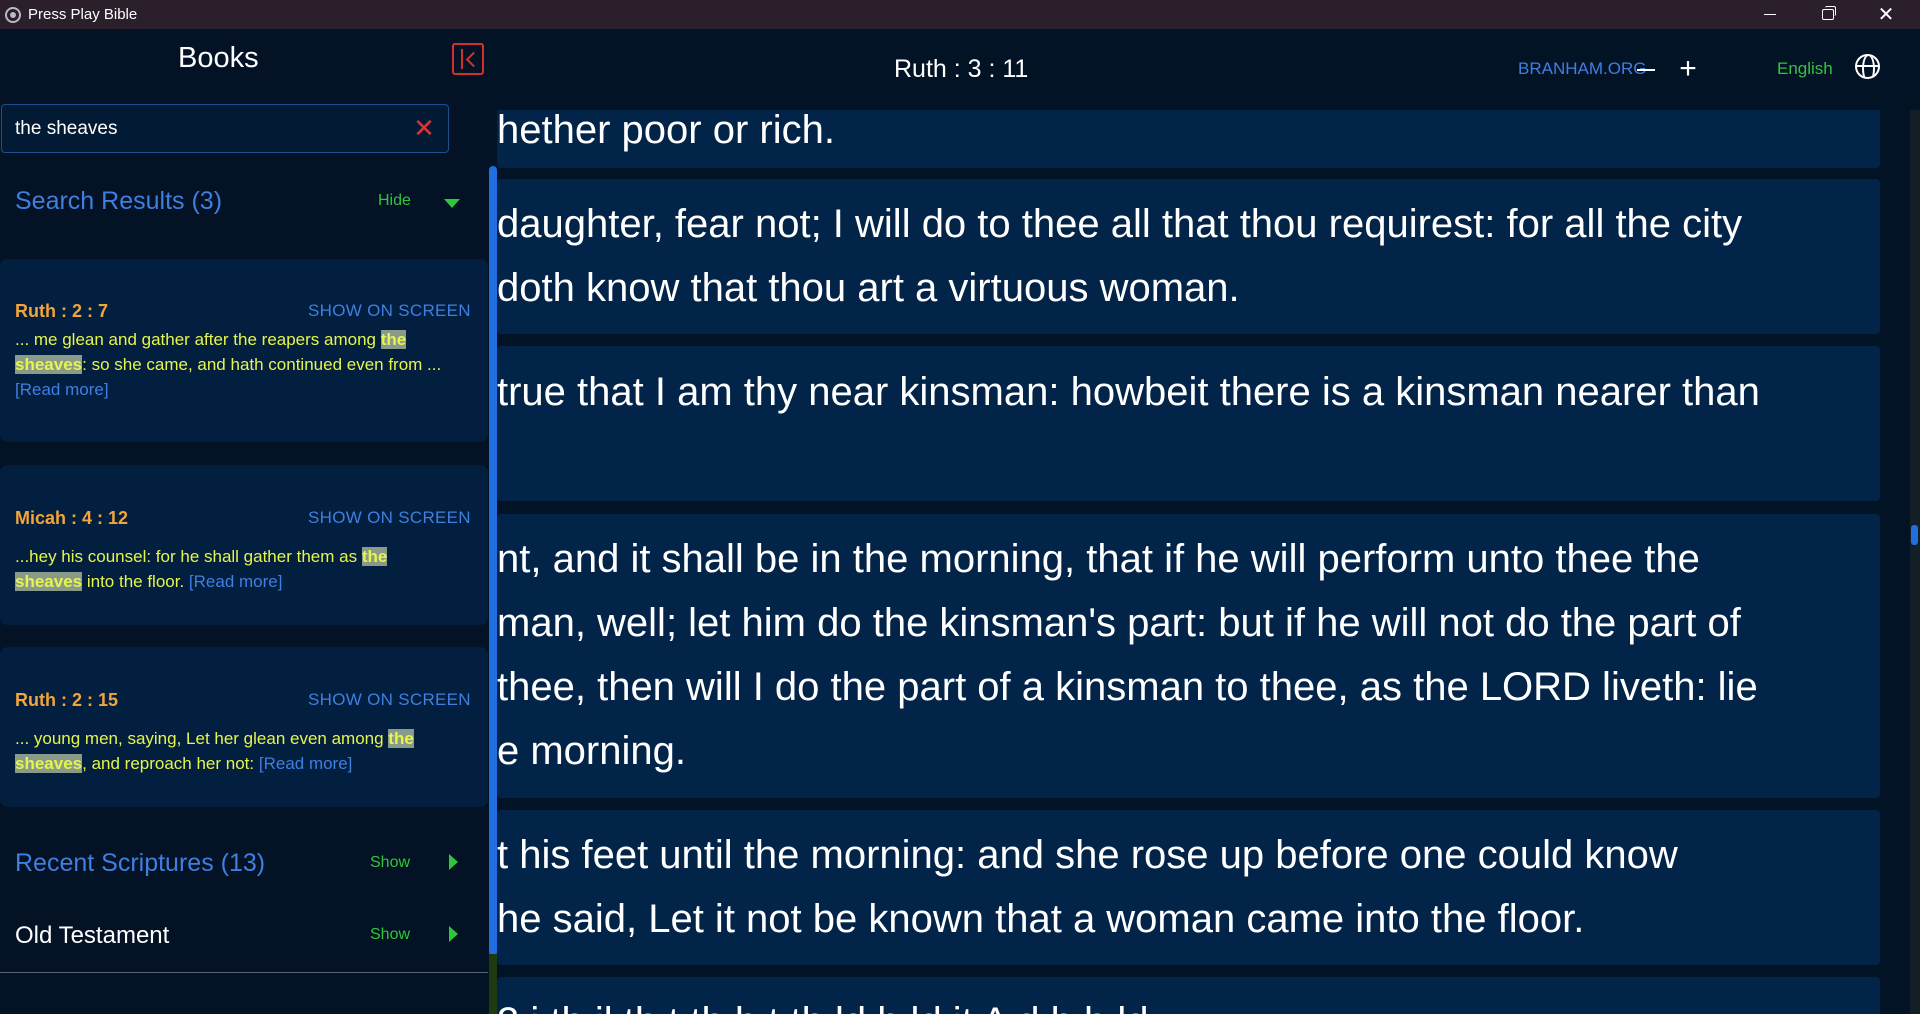 This screenshot has height=1014, width=1920. I want to click on snippet-text: into the floor., so click(135, 581).